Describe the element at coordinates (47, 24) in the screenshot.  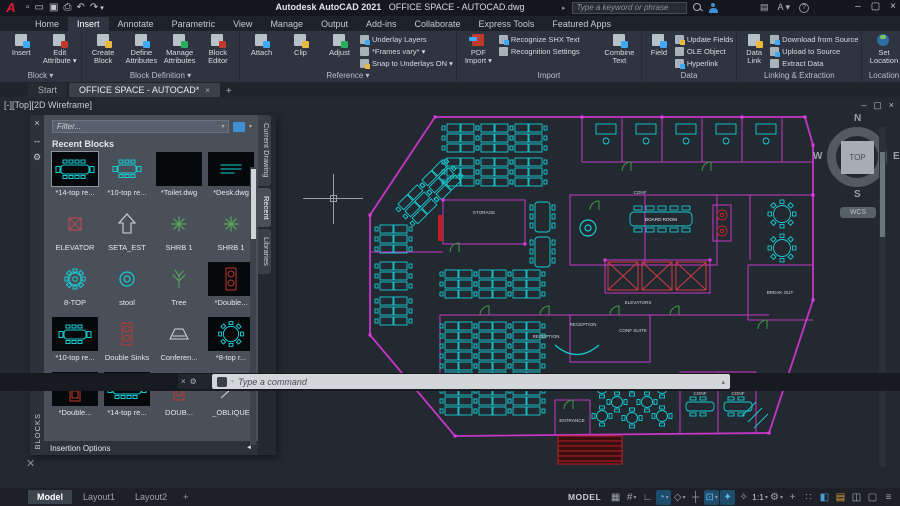
I see `ribbon-tab-home: Home` at that location.